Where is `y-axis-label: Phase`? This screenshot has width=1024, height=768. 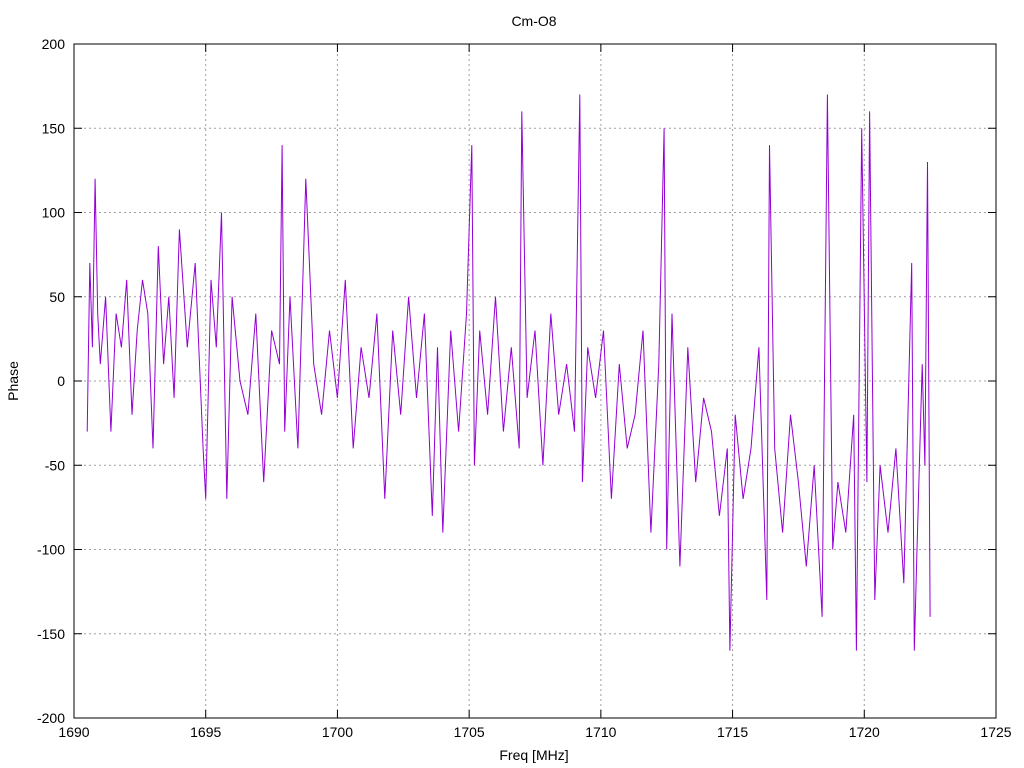
y-axis-label: Phase is located at coordinates (13, 381).